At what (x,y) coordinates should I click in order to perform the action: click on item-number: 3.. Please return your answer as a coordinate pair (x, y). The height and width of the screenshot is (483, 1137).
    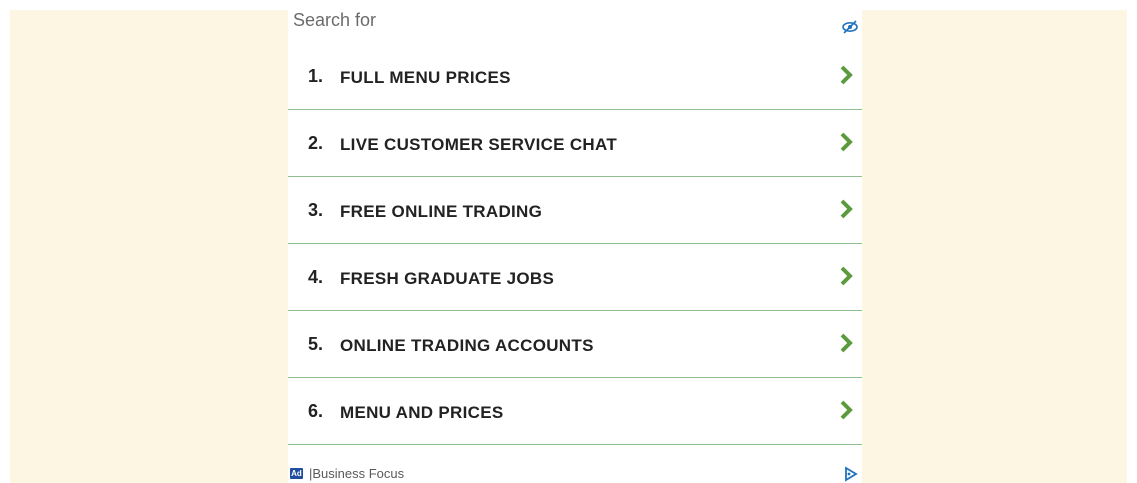
    Looking at the image, I should click on (316, 210).